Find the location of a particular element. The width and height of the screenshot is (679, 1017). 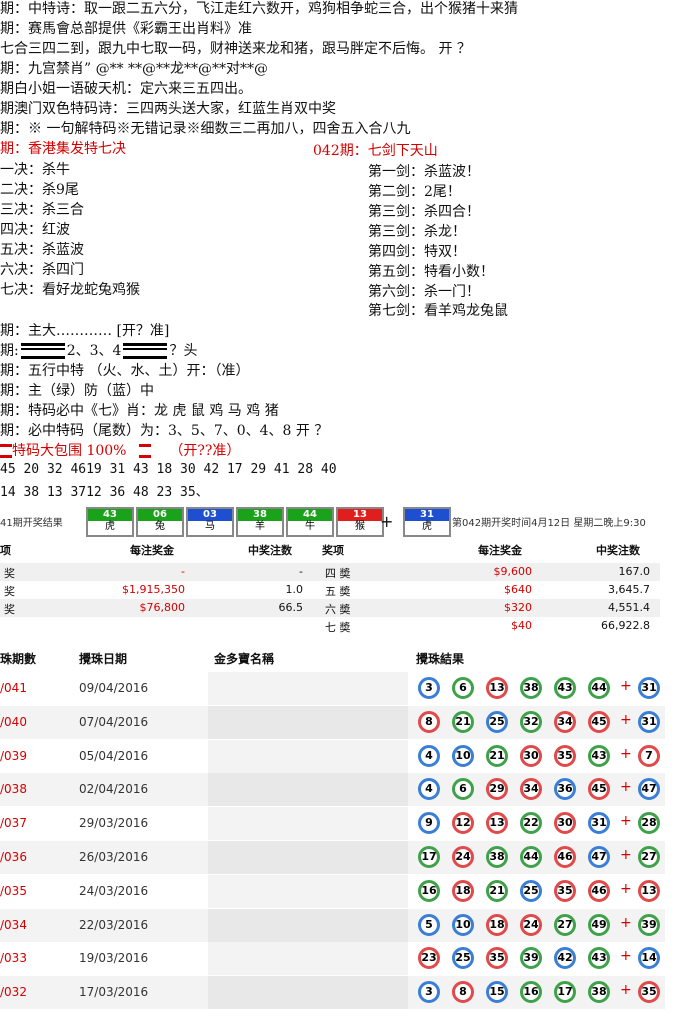

draw-period-link: /033 is located at coordinates (13, 958).